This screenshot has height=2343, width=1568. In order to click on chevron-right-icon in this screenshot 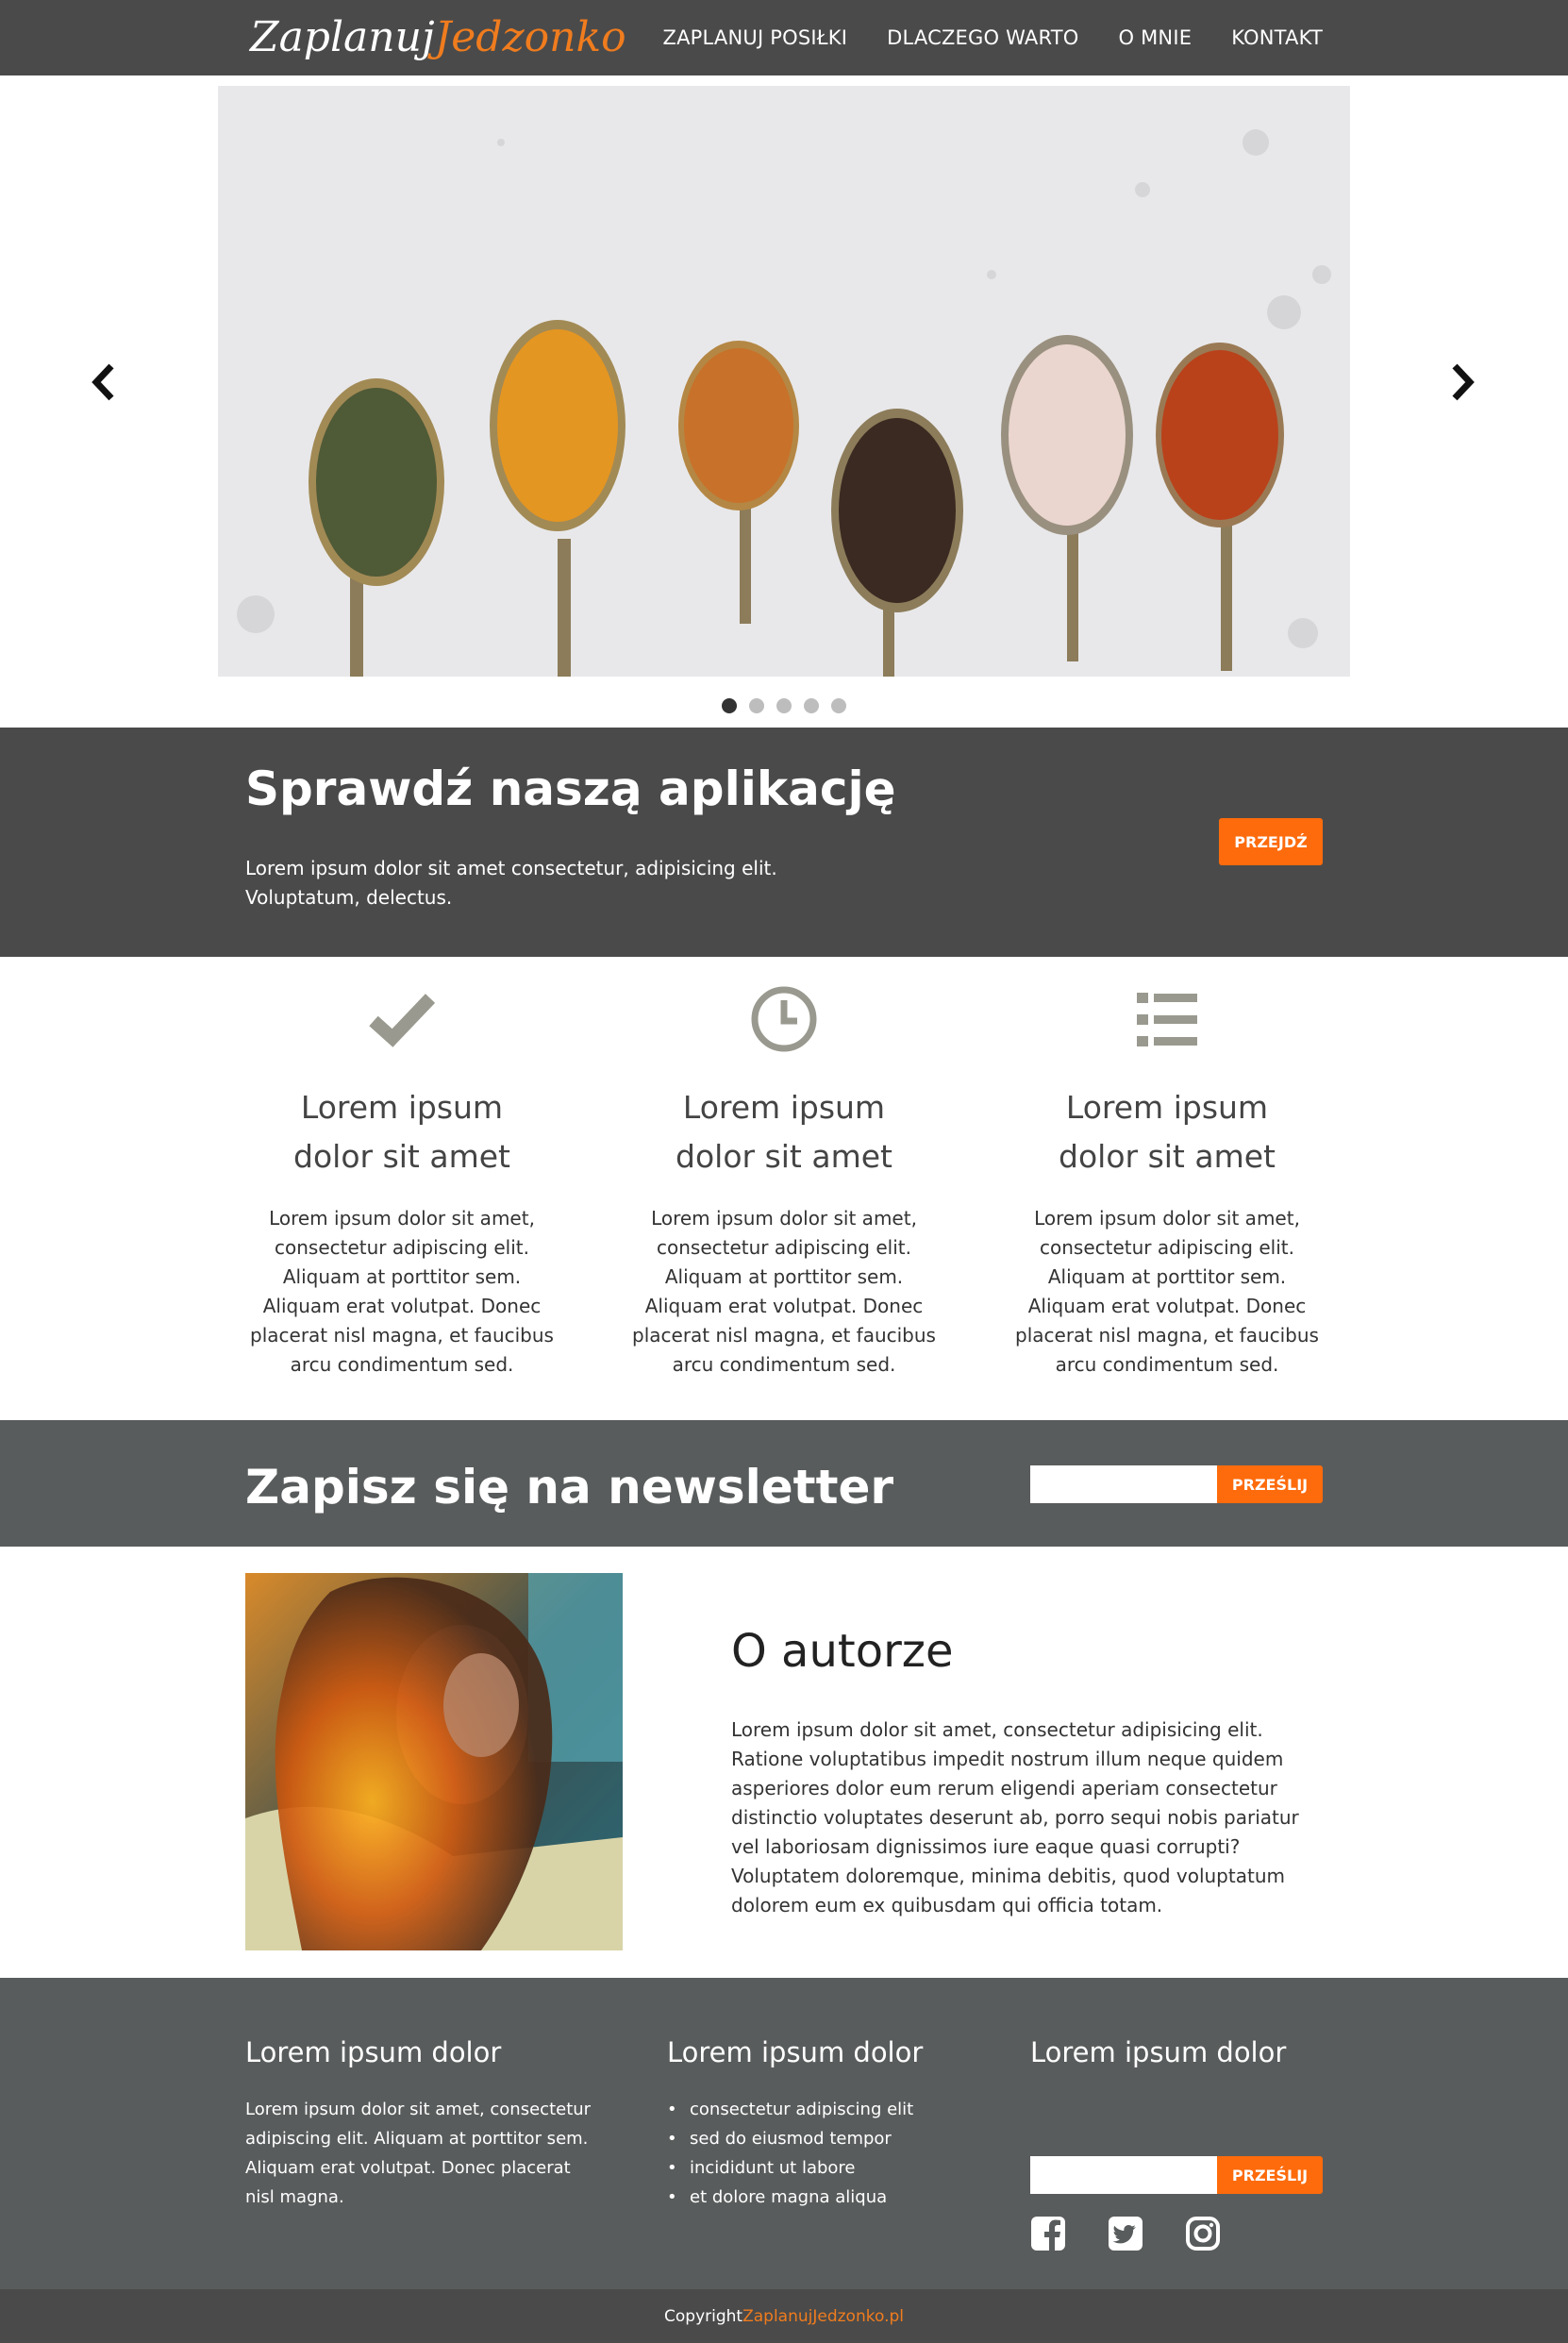, I will do `click(1463, 382)`.